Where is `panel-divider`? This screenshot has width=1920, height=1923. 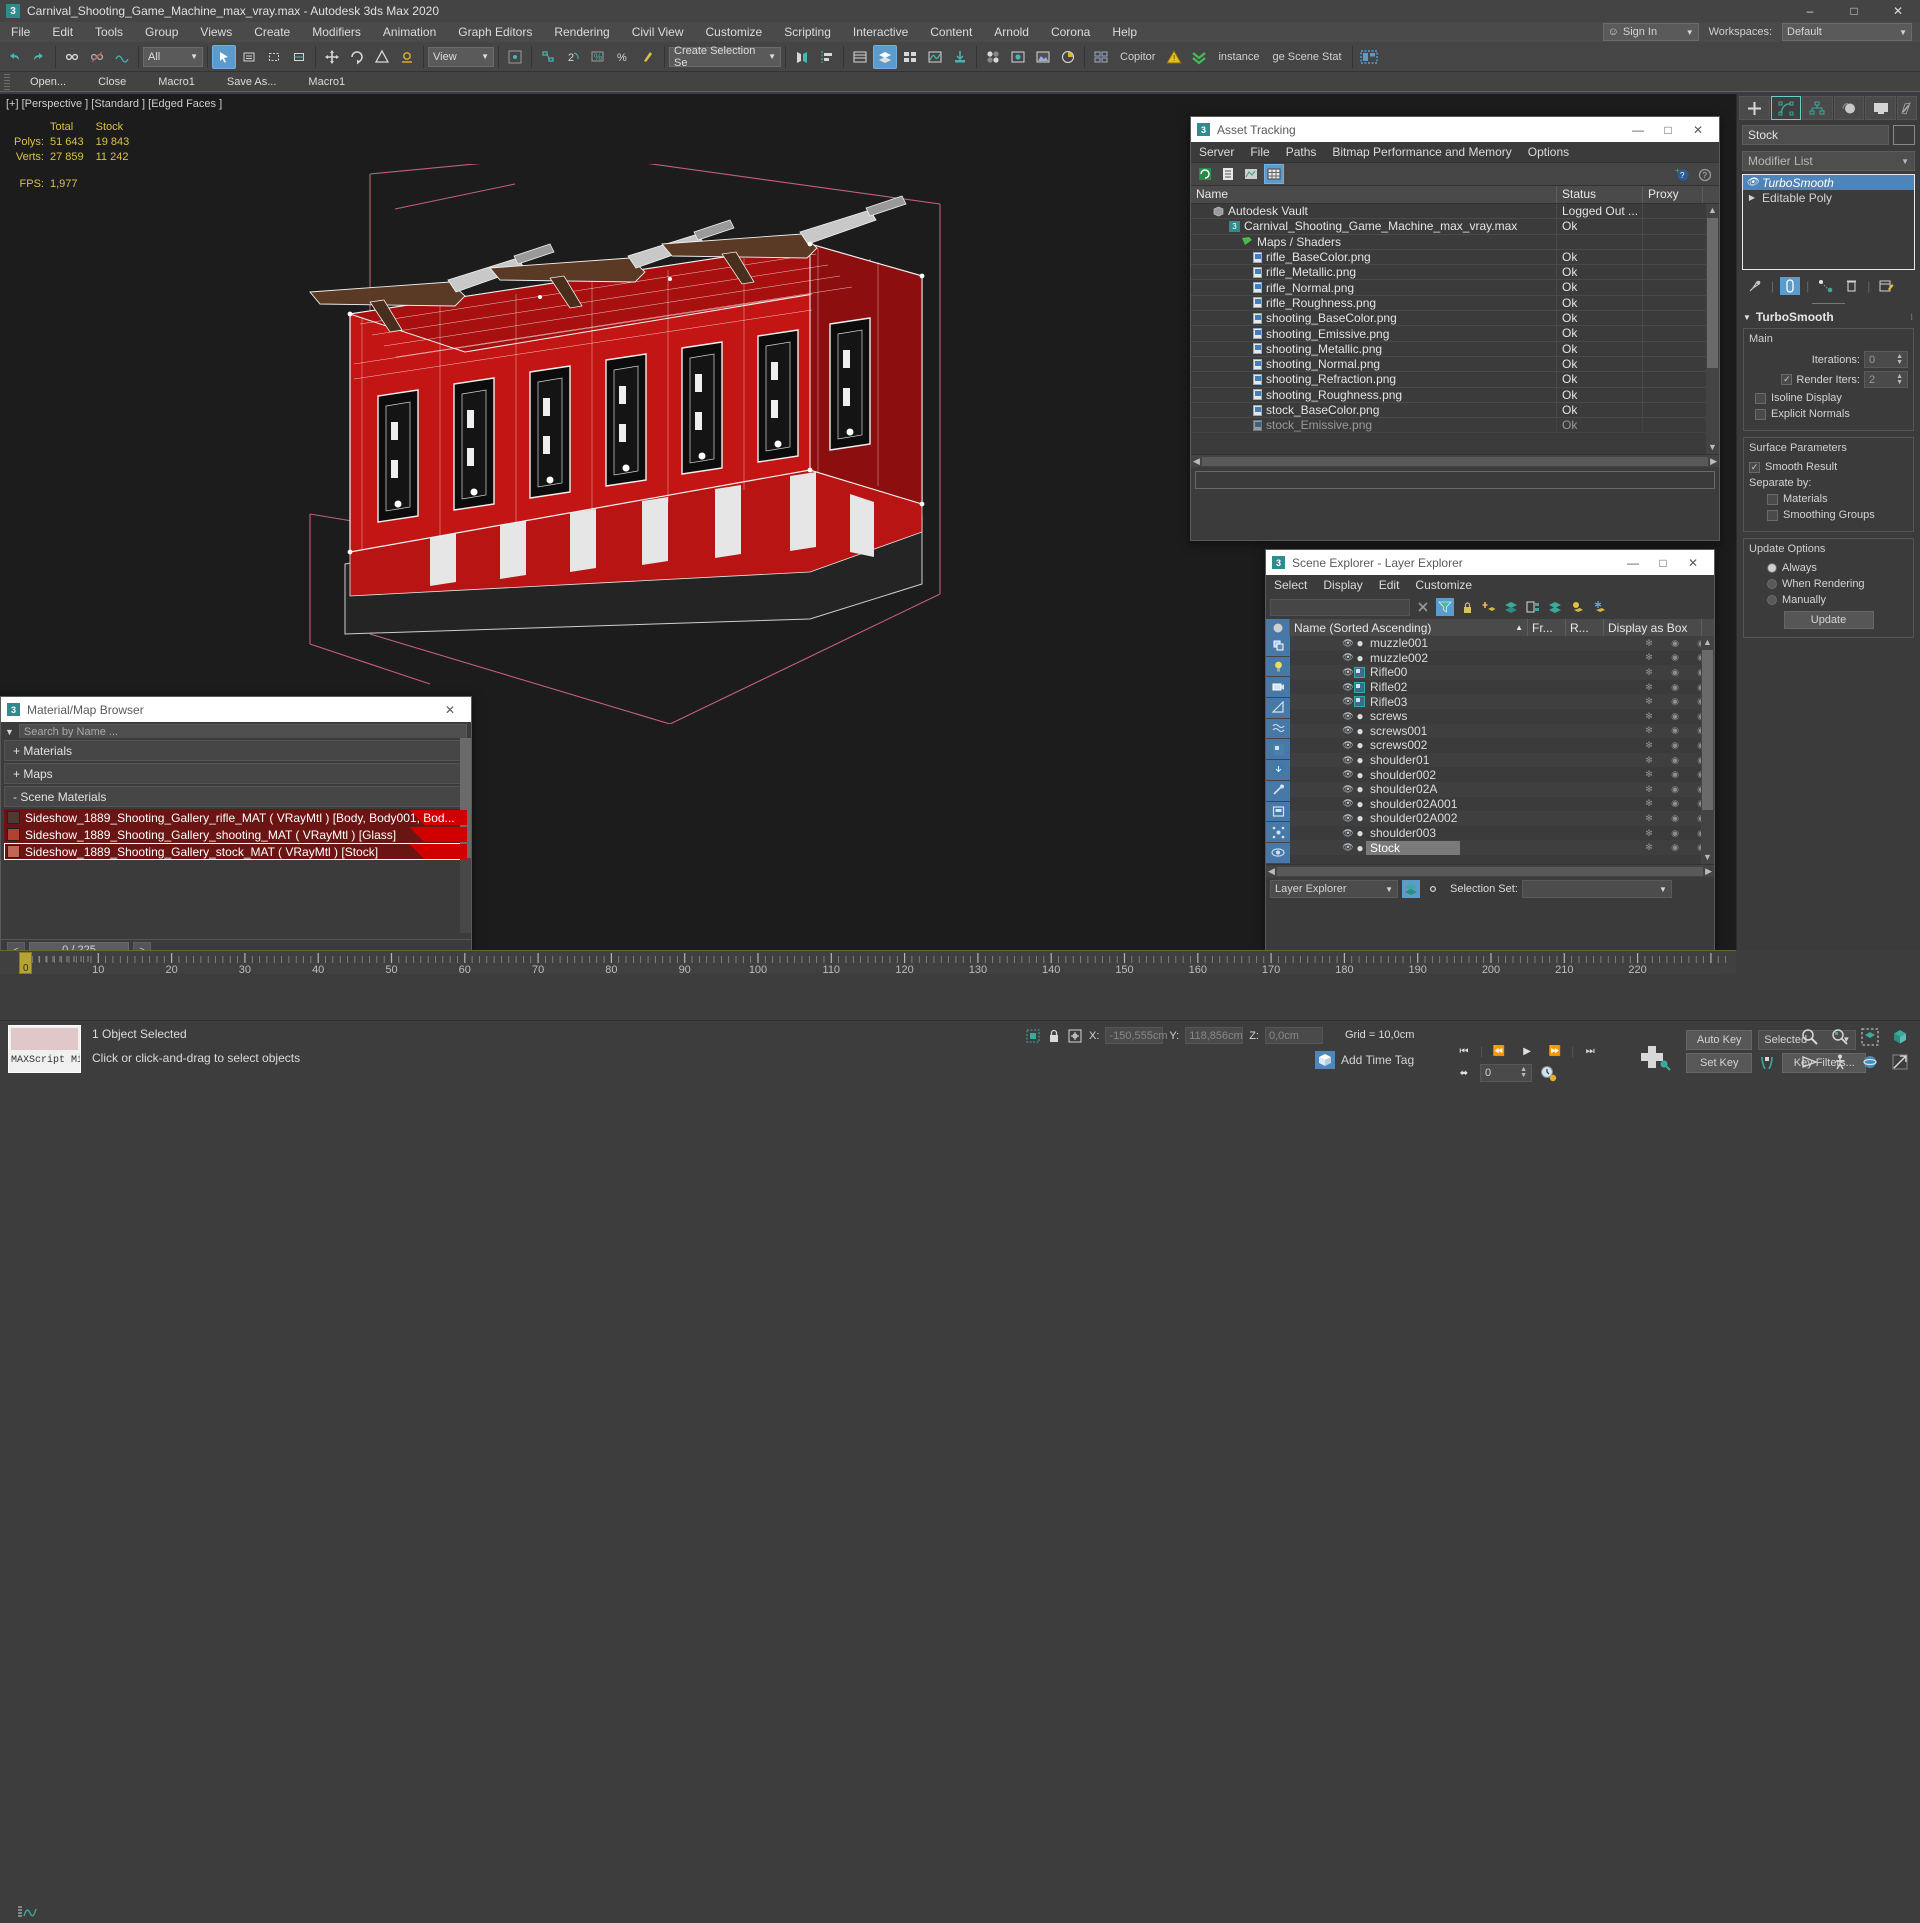
panel-divider is located at coordinates (1828, 303).